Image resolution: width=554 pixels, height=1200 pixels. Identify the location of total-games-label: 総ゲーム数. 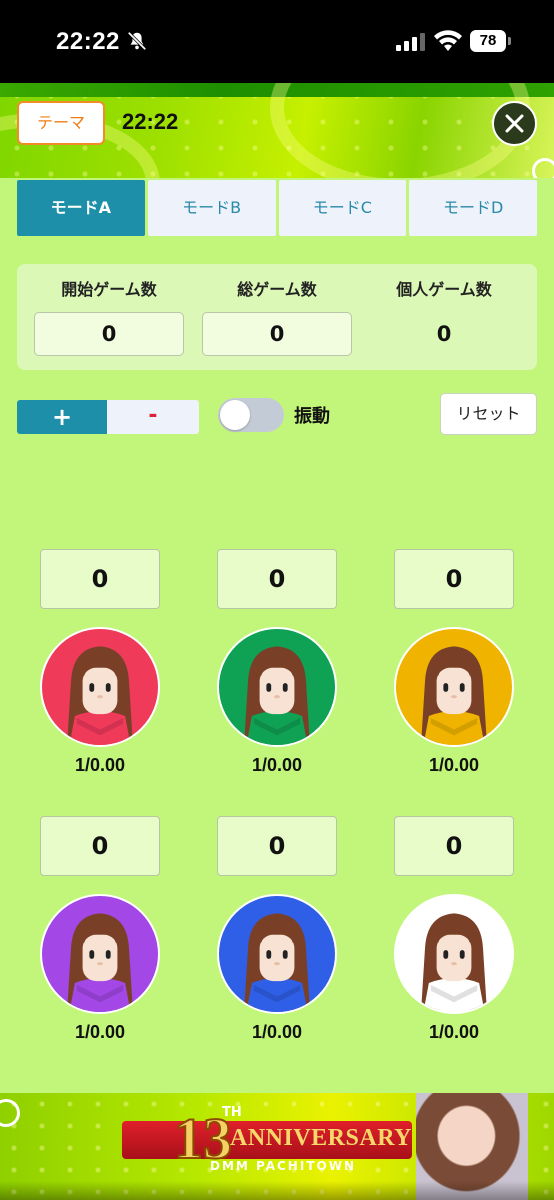
(277, 289).